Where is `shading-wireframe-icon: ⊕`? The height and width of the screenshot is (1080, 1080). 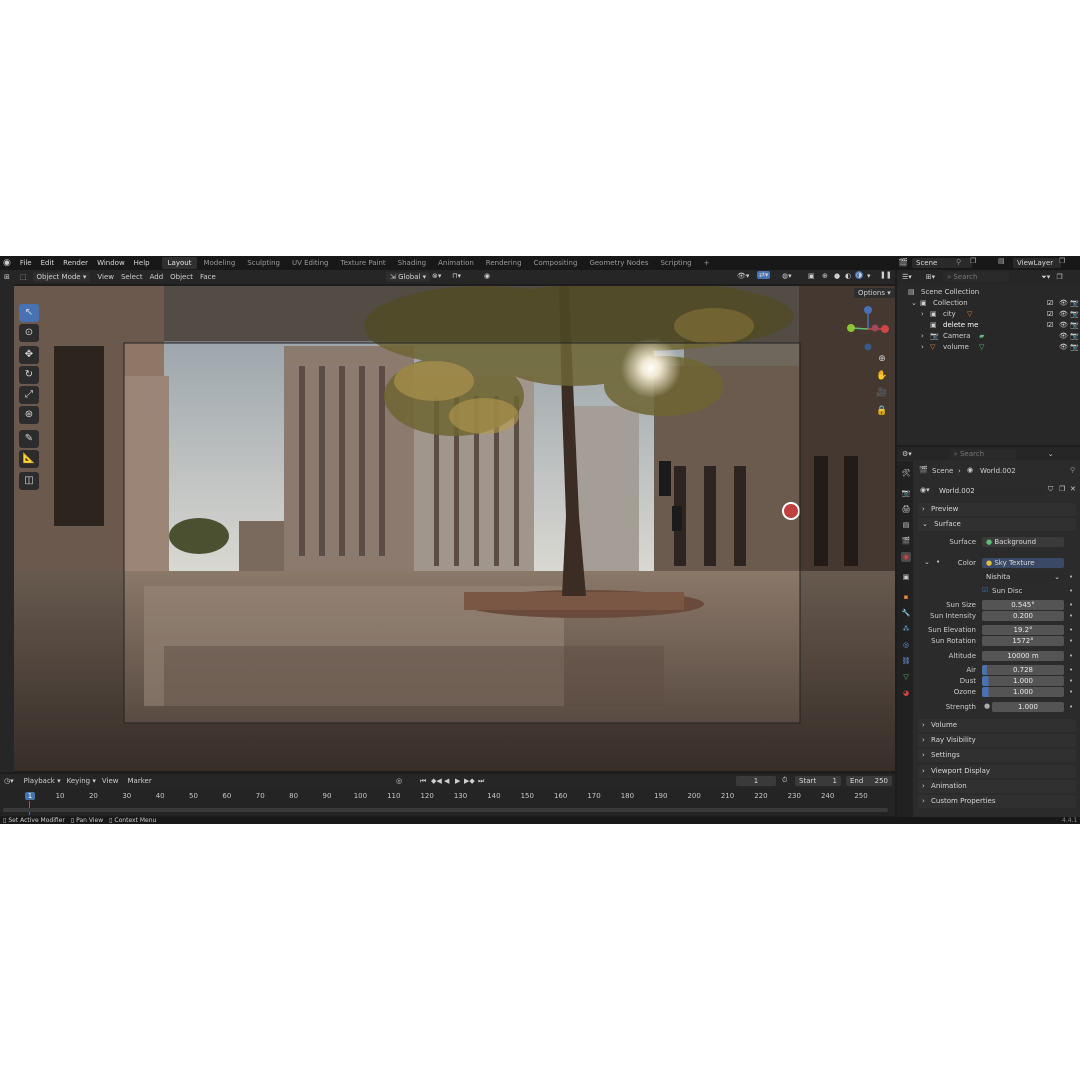 shading-wireframe-icon: ⊕ is located at coordinates (825, 276).